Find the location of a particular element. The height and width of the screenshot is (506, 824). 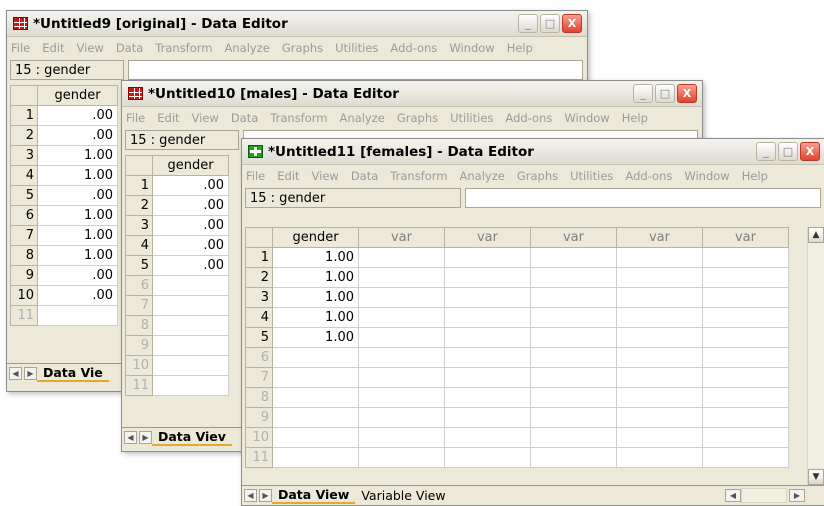

tab-variable-view: Variable View is located at coordinates (403, 495).